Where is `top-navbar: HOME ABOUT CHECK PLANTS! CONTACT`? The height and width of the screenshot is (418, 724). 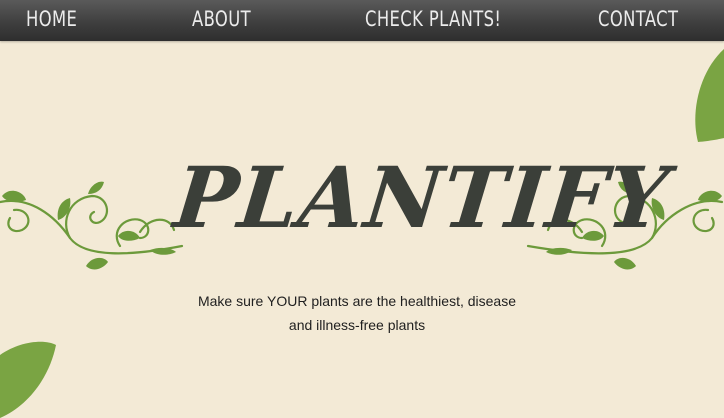
top-navbar: HOME ABOUT CHECK PLANTS! CONTACT is located at coordinates (362, 20).